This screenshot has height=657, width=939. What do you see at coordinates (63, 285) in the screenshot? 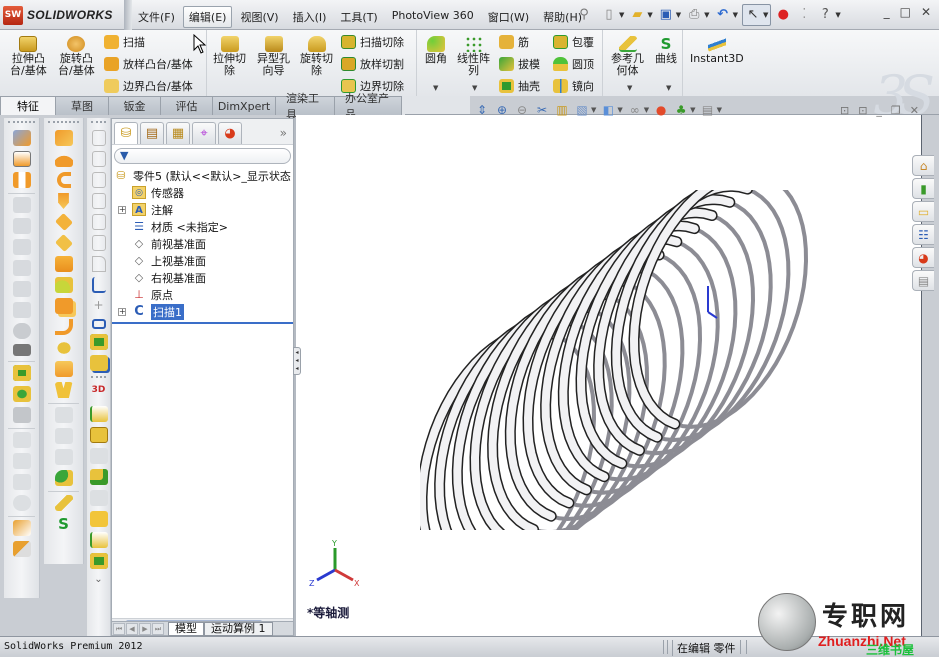
I see `dome-tool-icon` at bounding box center [63, 285].